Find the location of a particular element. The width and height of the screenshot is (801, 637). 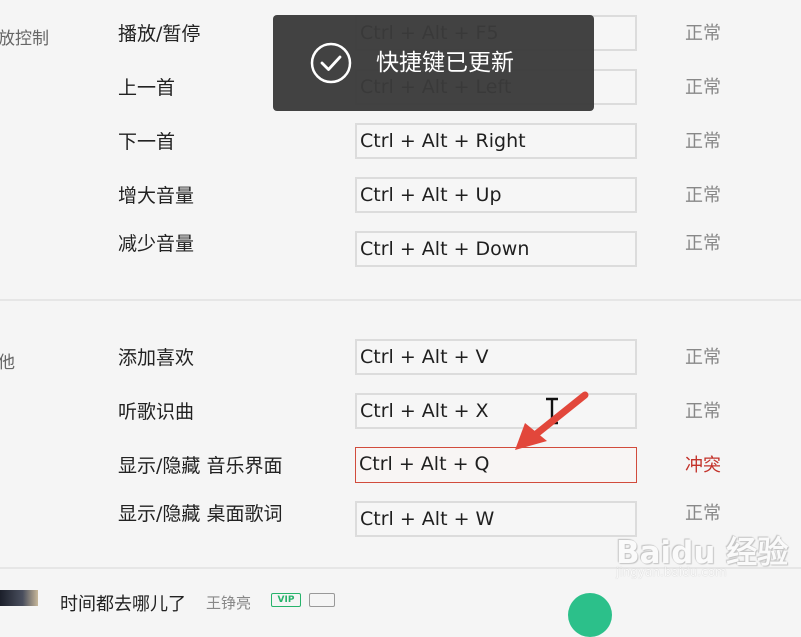

album-thumbnail is located at coordinates (19, 598).